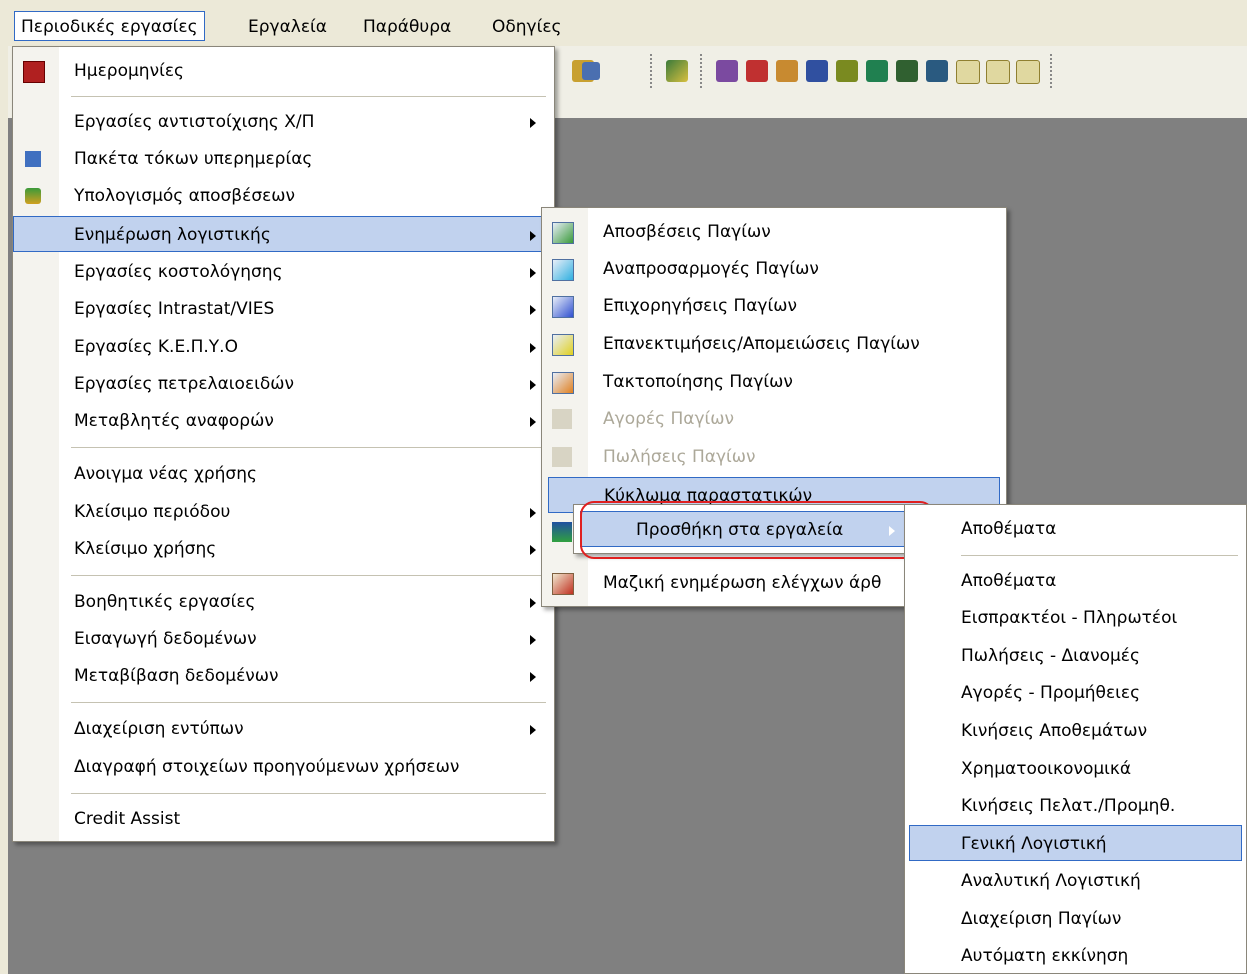 Image resolution: width=1247 pixels, height=974 pixels. What do you see at coordinates (283, 347) in the screenshot?
I see `menu-item-kepyo: Εργασίες Κ.Ε.Π.Υ.Ο` at bounding box center [283, 347].